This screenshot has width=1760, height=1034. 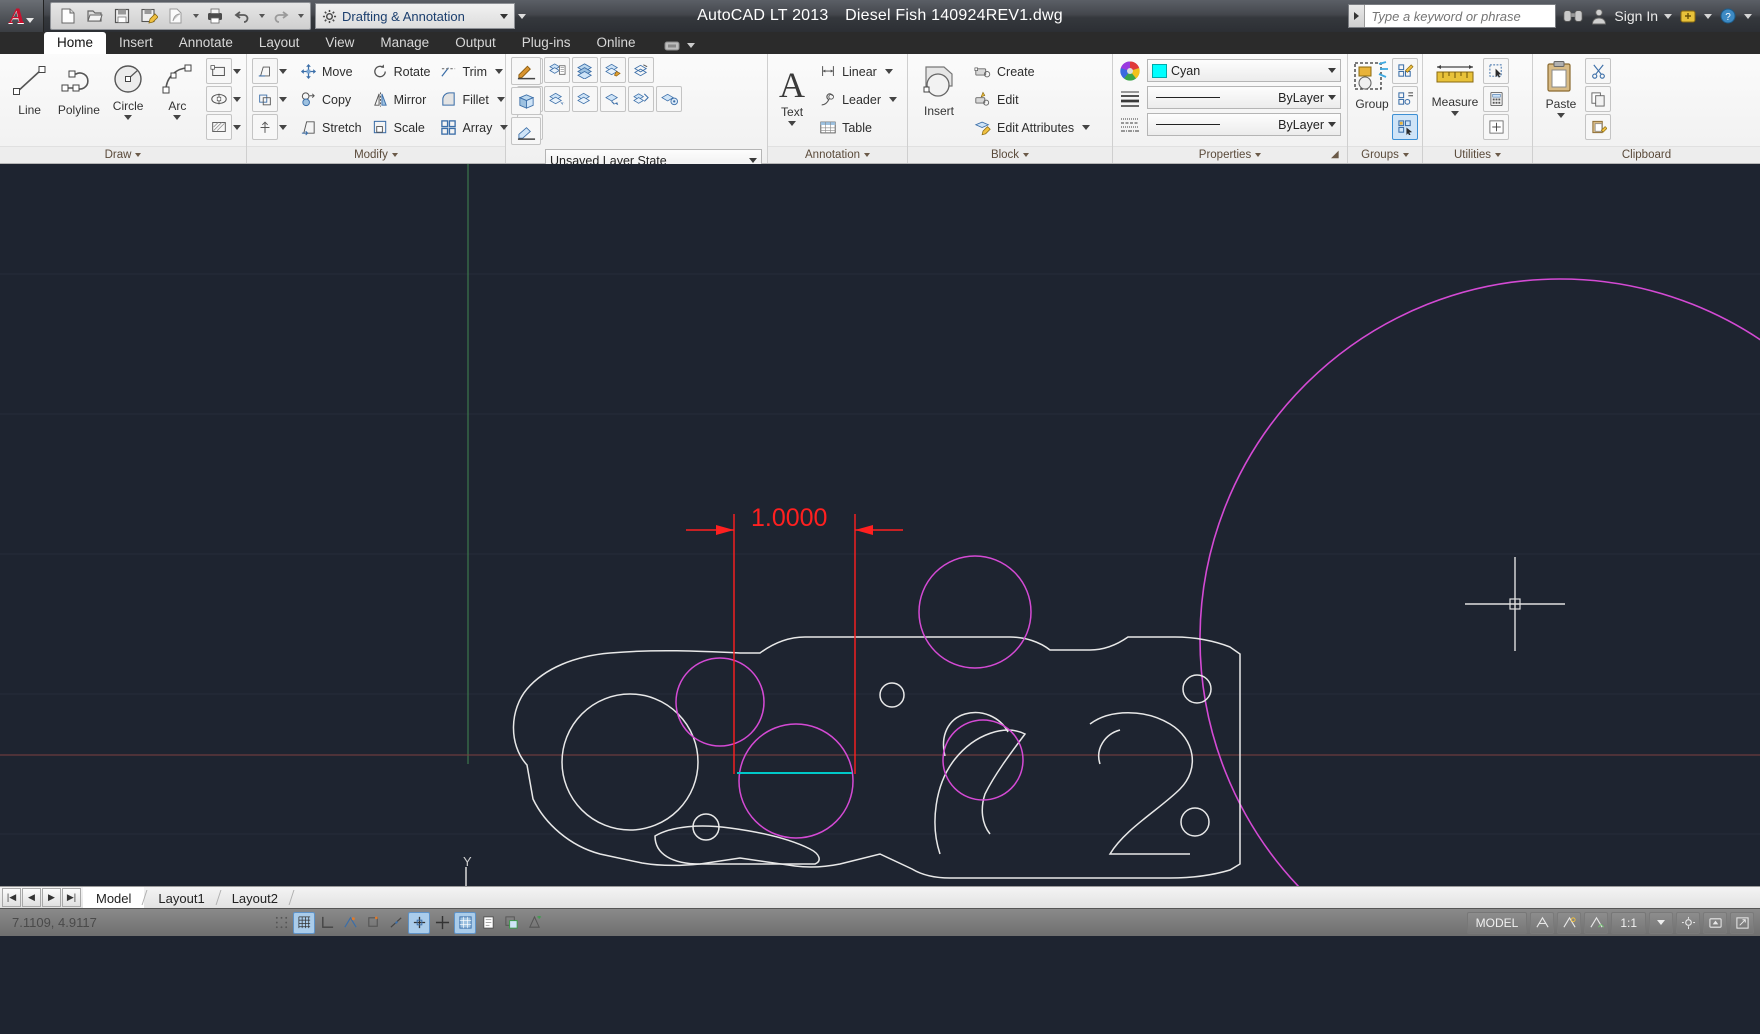 What do you see at coordinates (1599, 16) in the screenshot?
I see `user-account-icon` at bounding box center [1599, 16].